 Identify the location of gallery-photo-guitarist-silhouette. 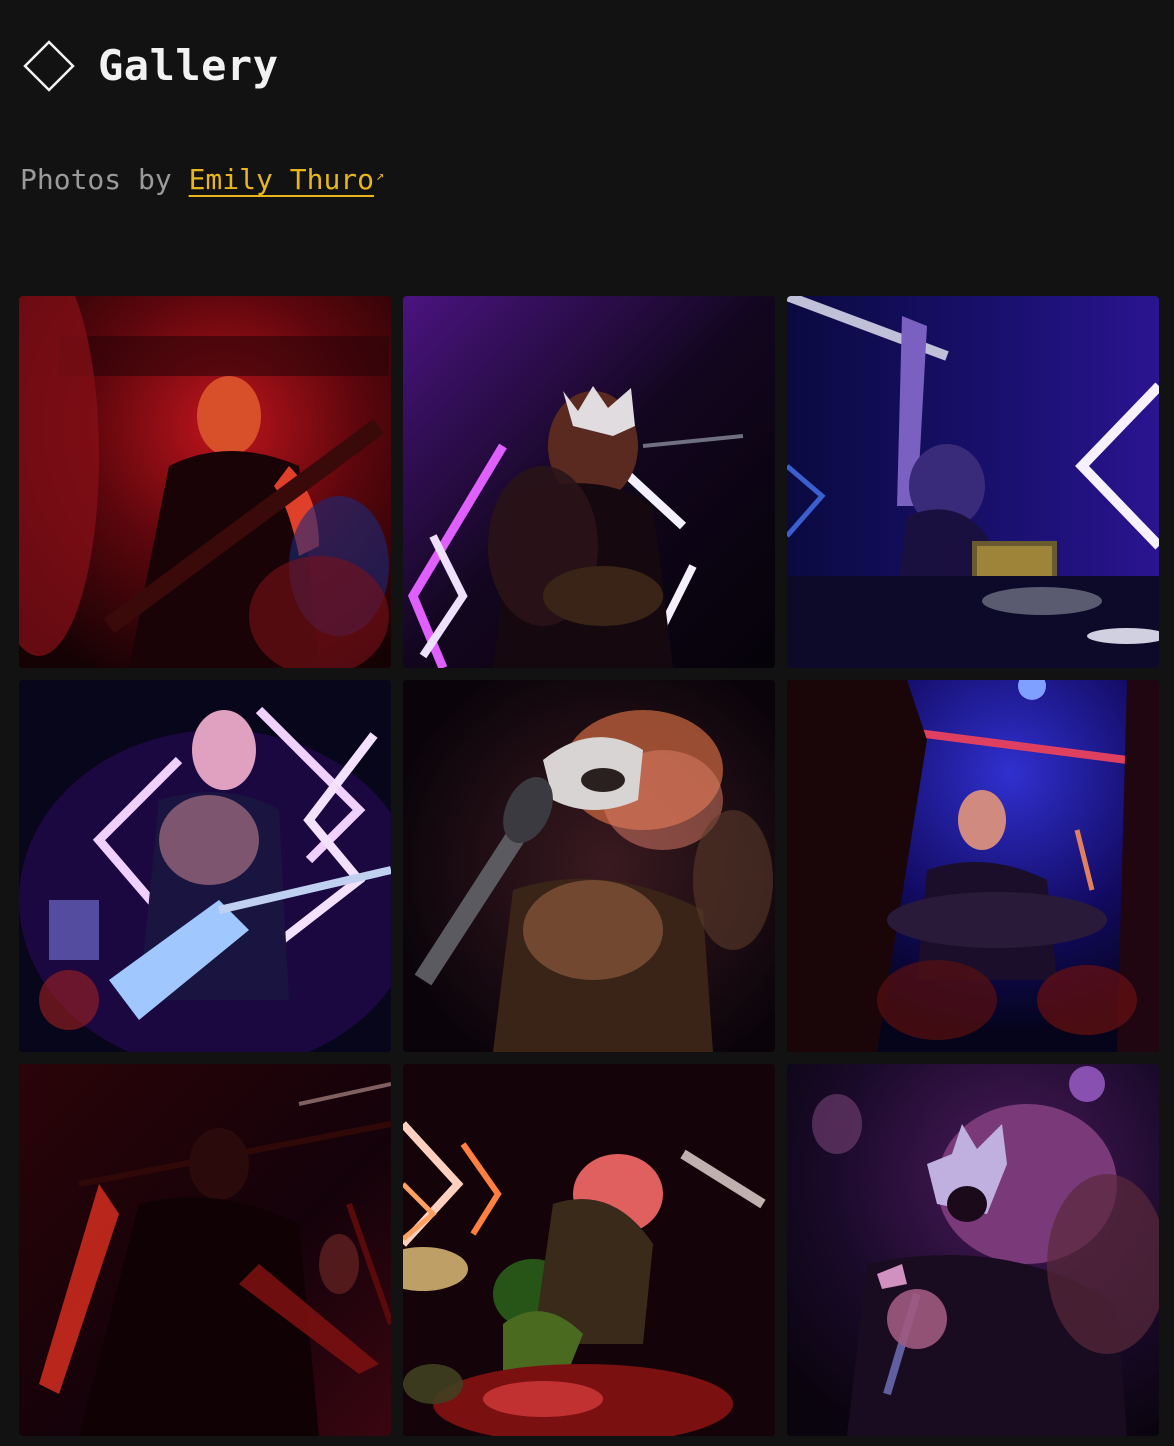
(205, 1250).